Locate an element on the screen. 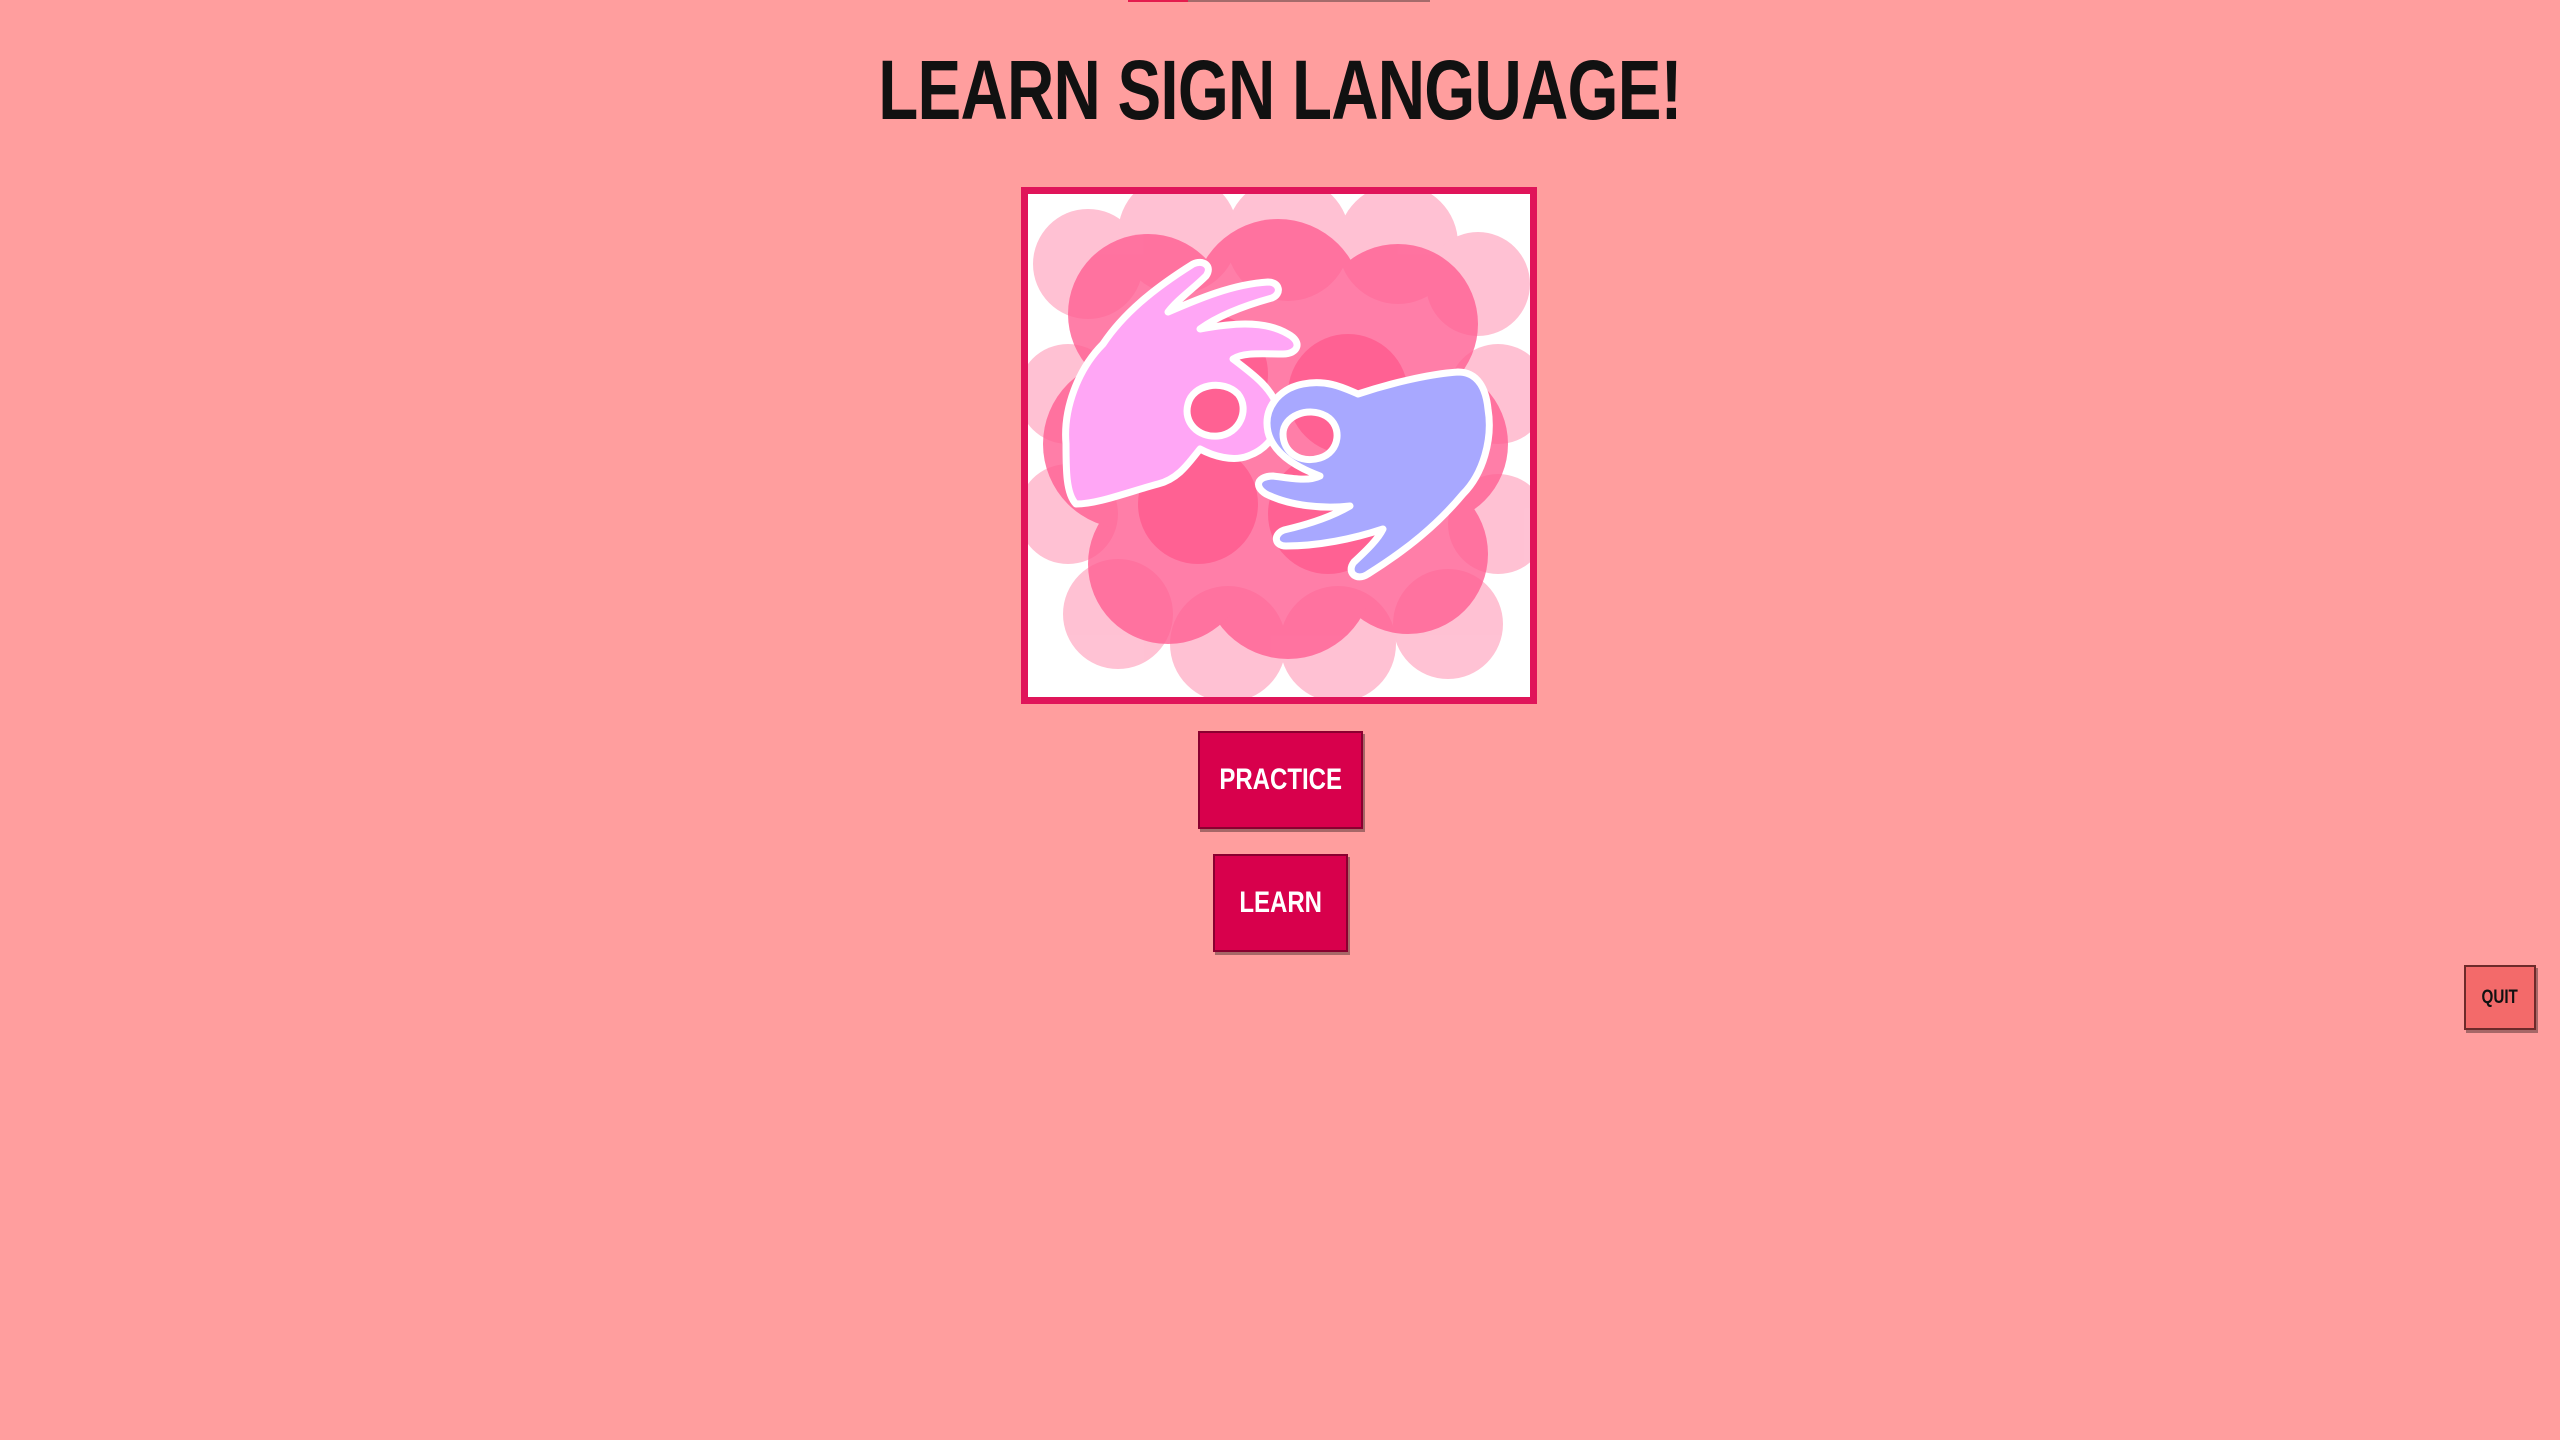  learn-button: LEARN is located at coordinates (1280, 903).